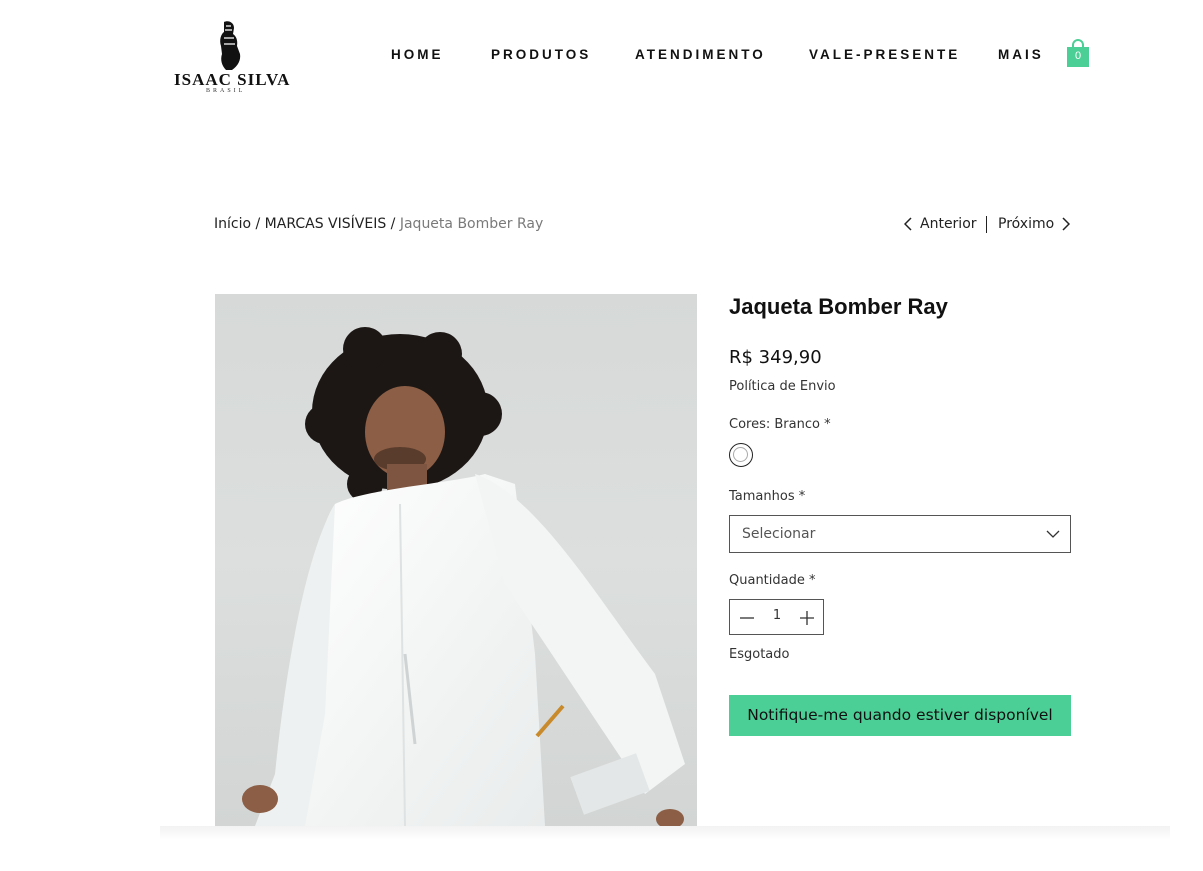 This screenshot has height=871, width=1203. What do you see at coordinates (807, 618) in the screenshot?
I see `plus-icon` at bounding box center [807, 618].